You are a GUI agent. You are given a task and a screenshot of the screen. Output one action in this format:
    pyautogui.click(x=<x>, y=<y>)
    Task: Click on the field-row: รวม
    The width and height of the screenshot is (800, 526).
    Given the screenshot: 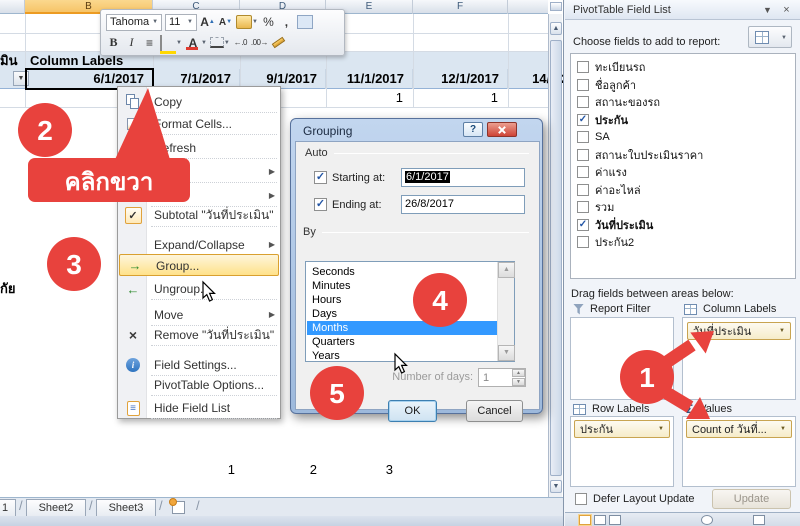 What is the action you would take?
    pyautogui.click(x=595, y=207)
    